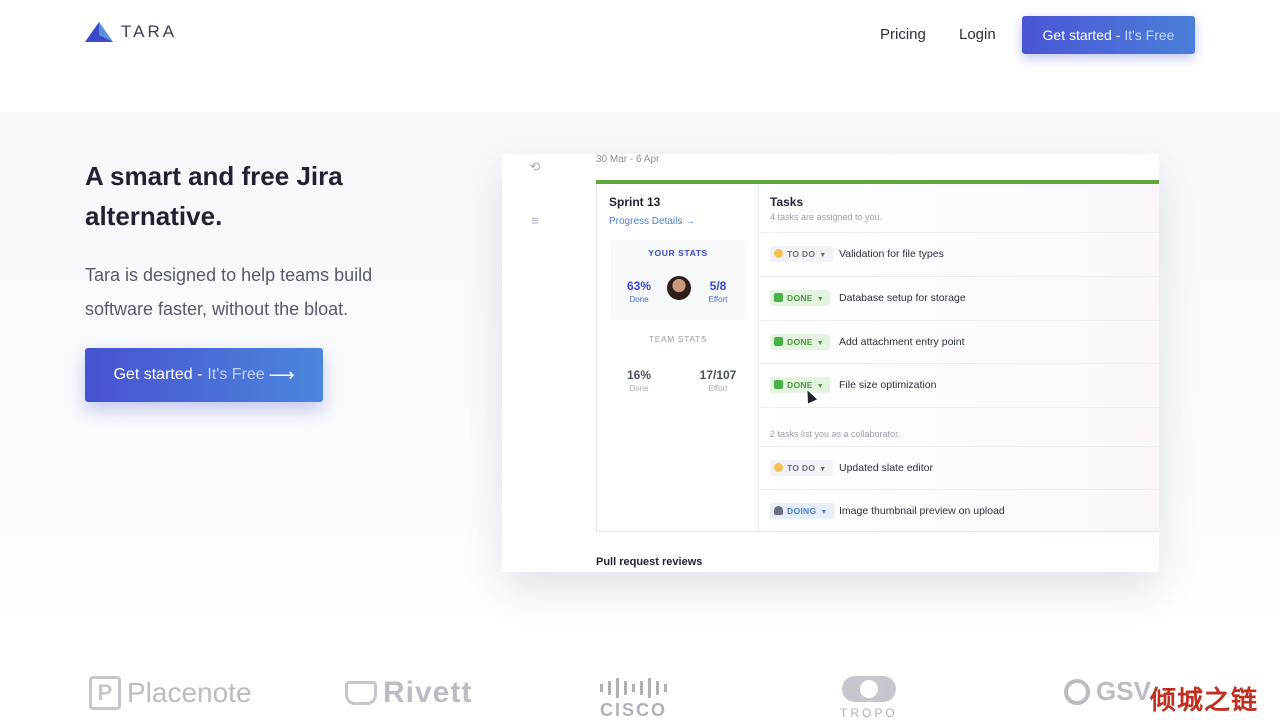 This screenshot has height=720, width=1280. What do you see at coordinates (236, 374) in the screenshot?
I see `hero-cta-free-text: It's Free` at bounding box center [236, 374].